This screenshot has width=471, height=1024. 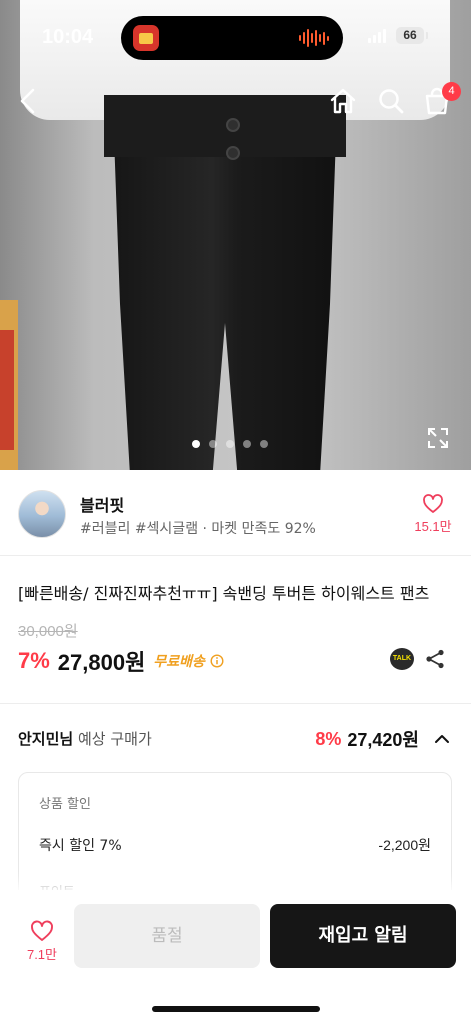 What do you see at coordinates (167, 936) in the screenshot?
I see `soldout-button: 품절` at bounding box center [167, 936].